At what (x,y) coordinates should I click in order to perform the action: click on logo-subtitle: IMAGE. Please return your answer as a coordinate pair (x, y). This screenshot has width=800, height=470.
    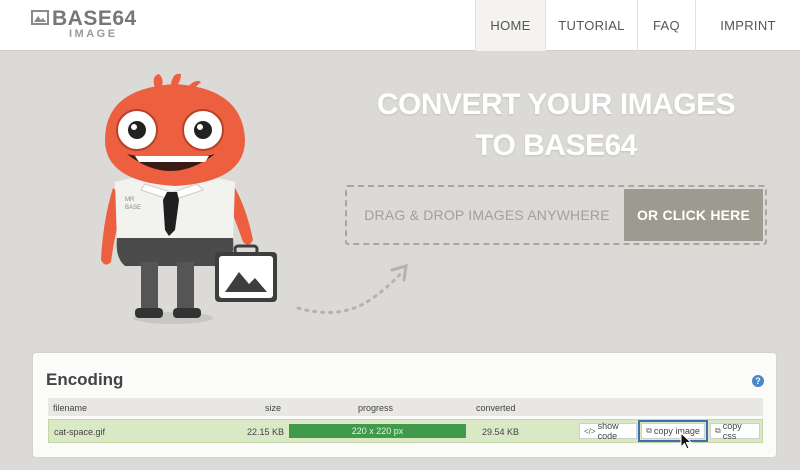
    Looking at the image, I should click on (93, 34).